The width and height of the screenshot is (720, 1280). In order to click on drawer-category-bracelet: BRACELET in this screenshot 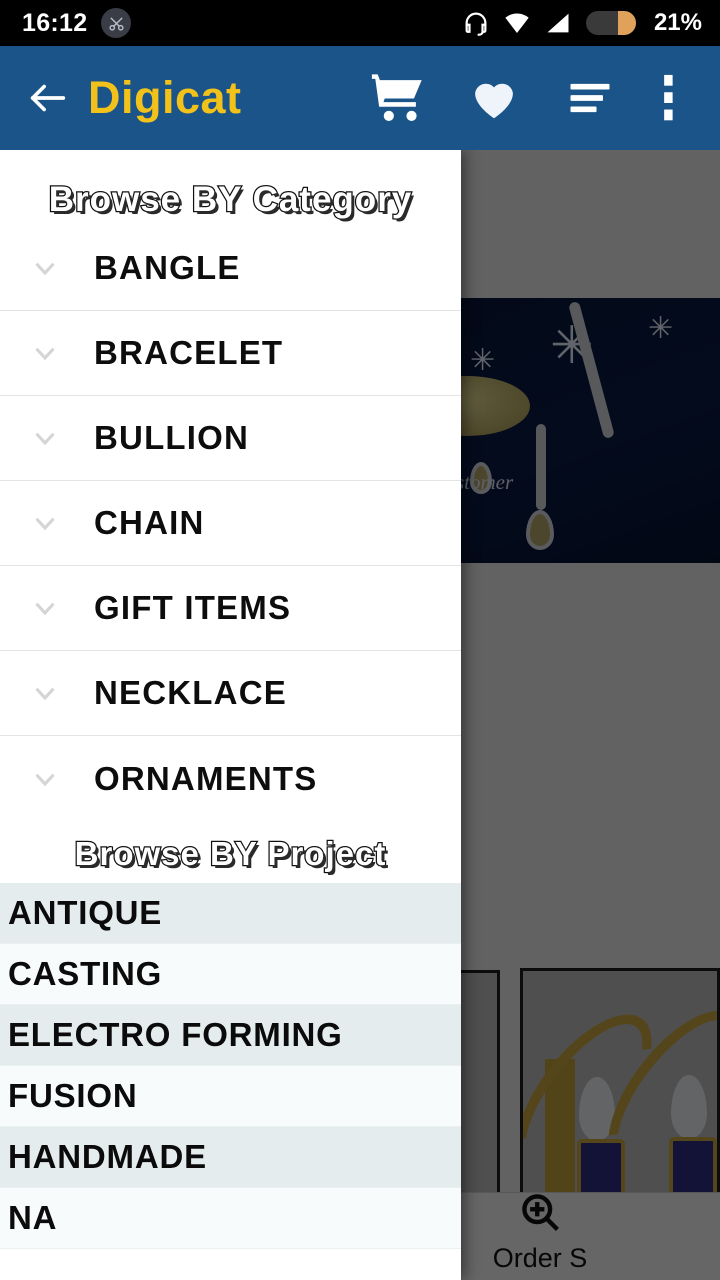, I will do `click(230, 353)`.